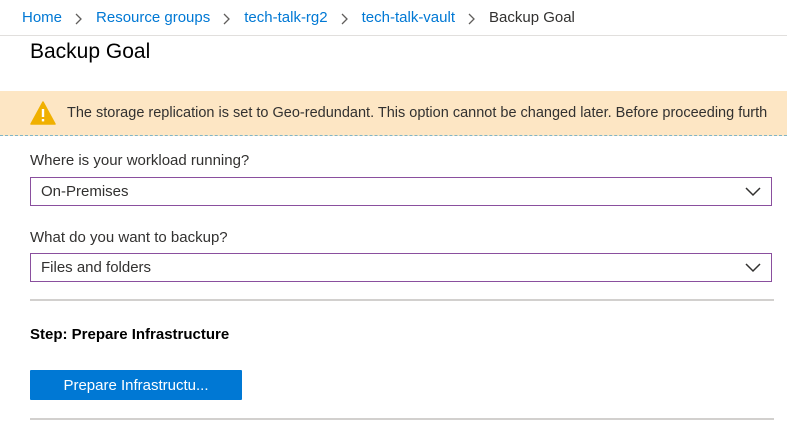  I want to click on page-title: Backup Goal, so click(90, 51).